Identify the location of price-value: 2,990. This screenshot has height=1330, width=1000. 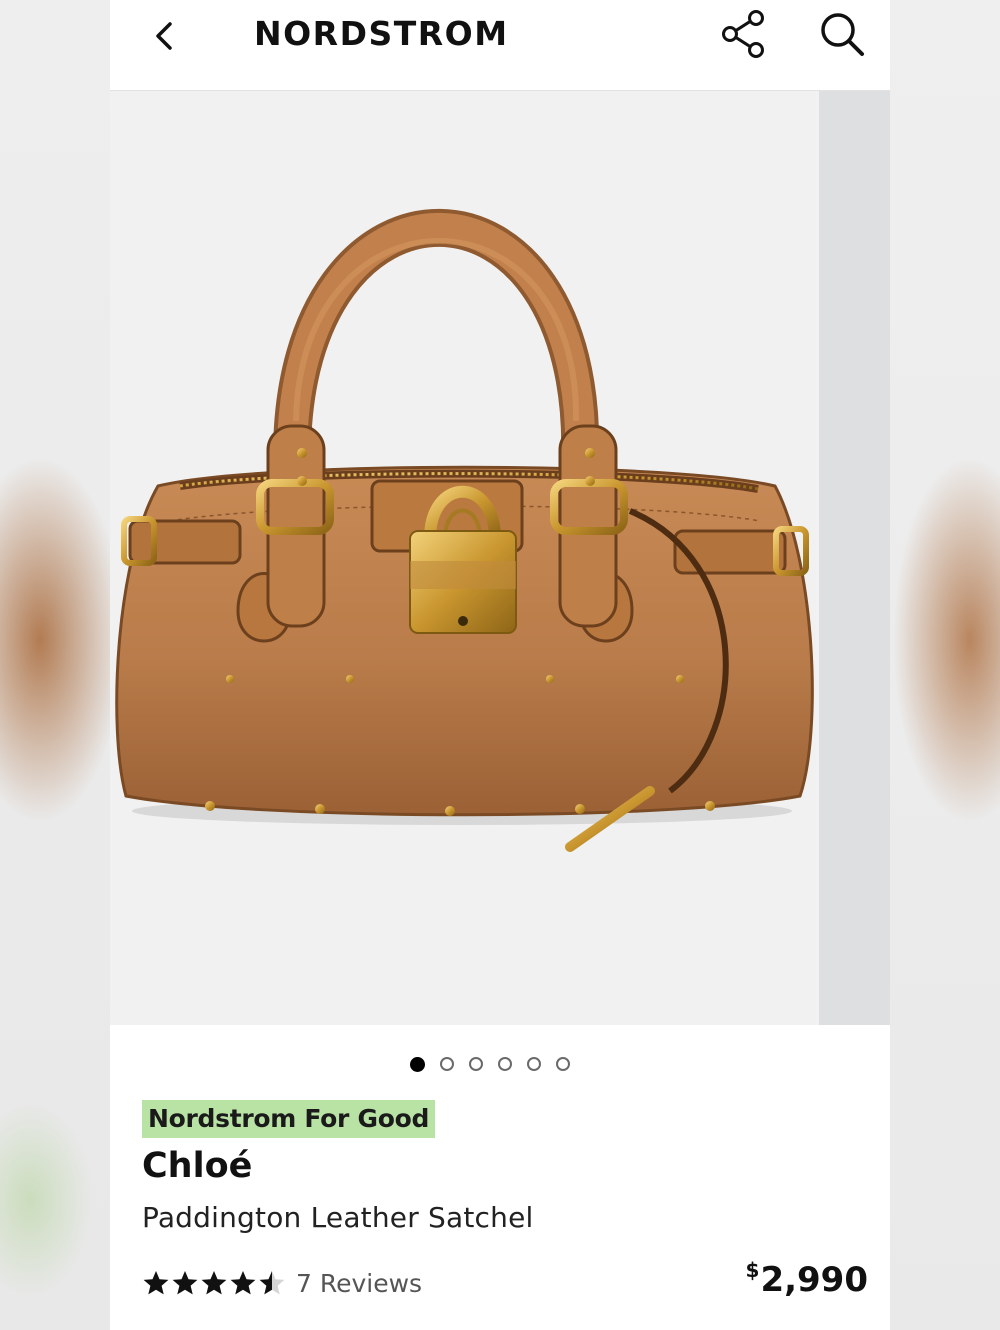
(814, 1280).